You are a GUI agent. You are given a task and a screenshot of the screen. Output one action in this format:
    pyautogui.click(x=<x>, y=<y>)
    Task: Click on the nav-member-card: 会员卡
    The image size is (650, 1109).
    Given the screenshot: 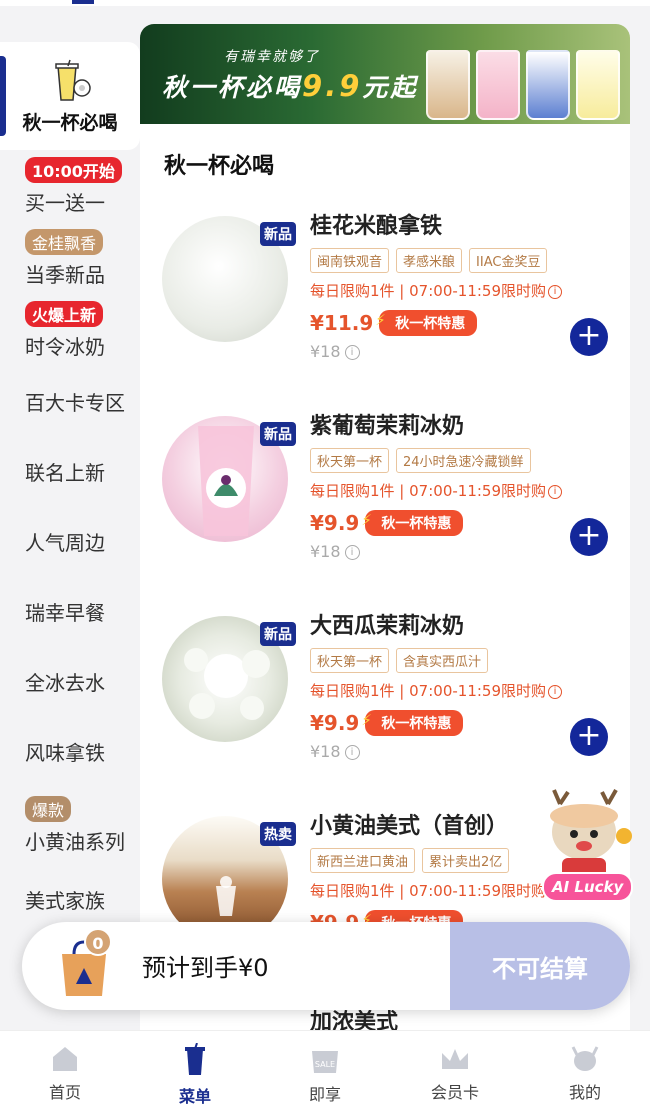 What is the action you would take?
    pyautogui.click(x=455, y=1070)
    